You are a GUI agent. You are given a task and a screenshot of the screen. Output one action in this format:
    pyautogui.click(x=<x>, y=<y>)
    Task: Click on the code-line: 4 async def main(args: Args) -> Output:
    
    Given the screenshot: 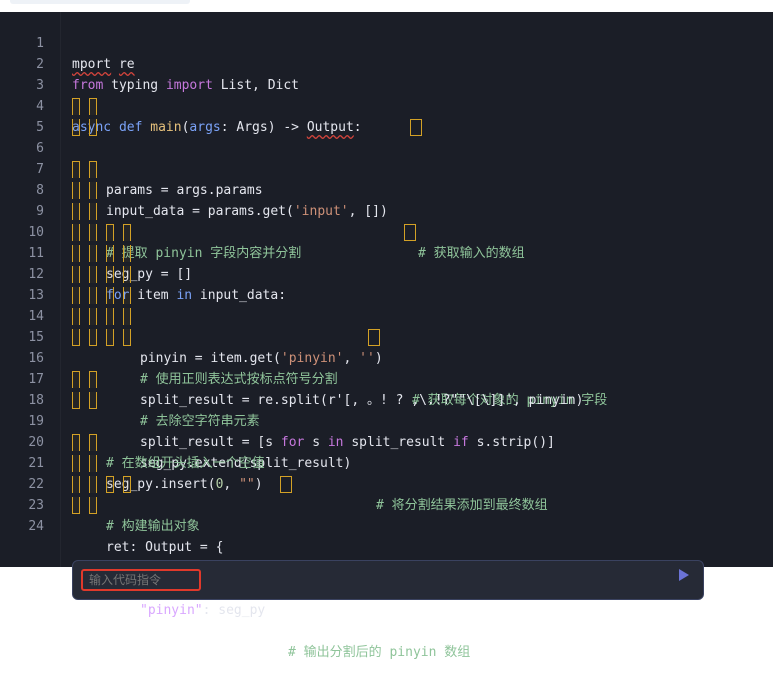 What is the action you would take?
    pyautogui.click(x=386, y=105)
    